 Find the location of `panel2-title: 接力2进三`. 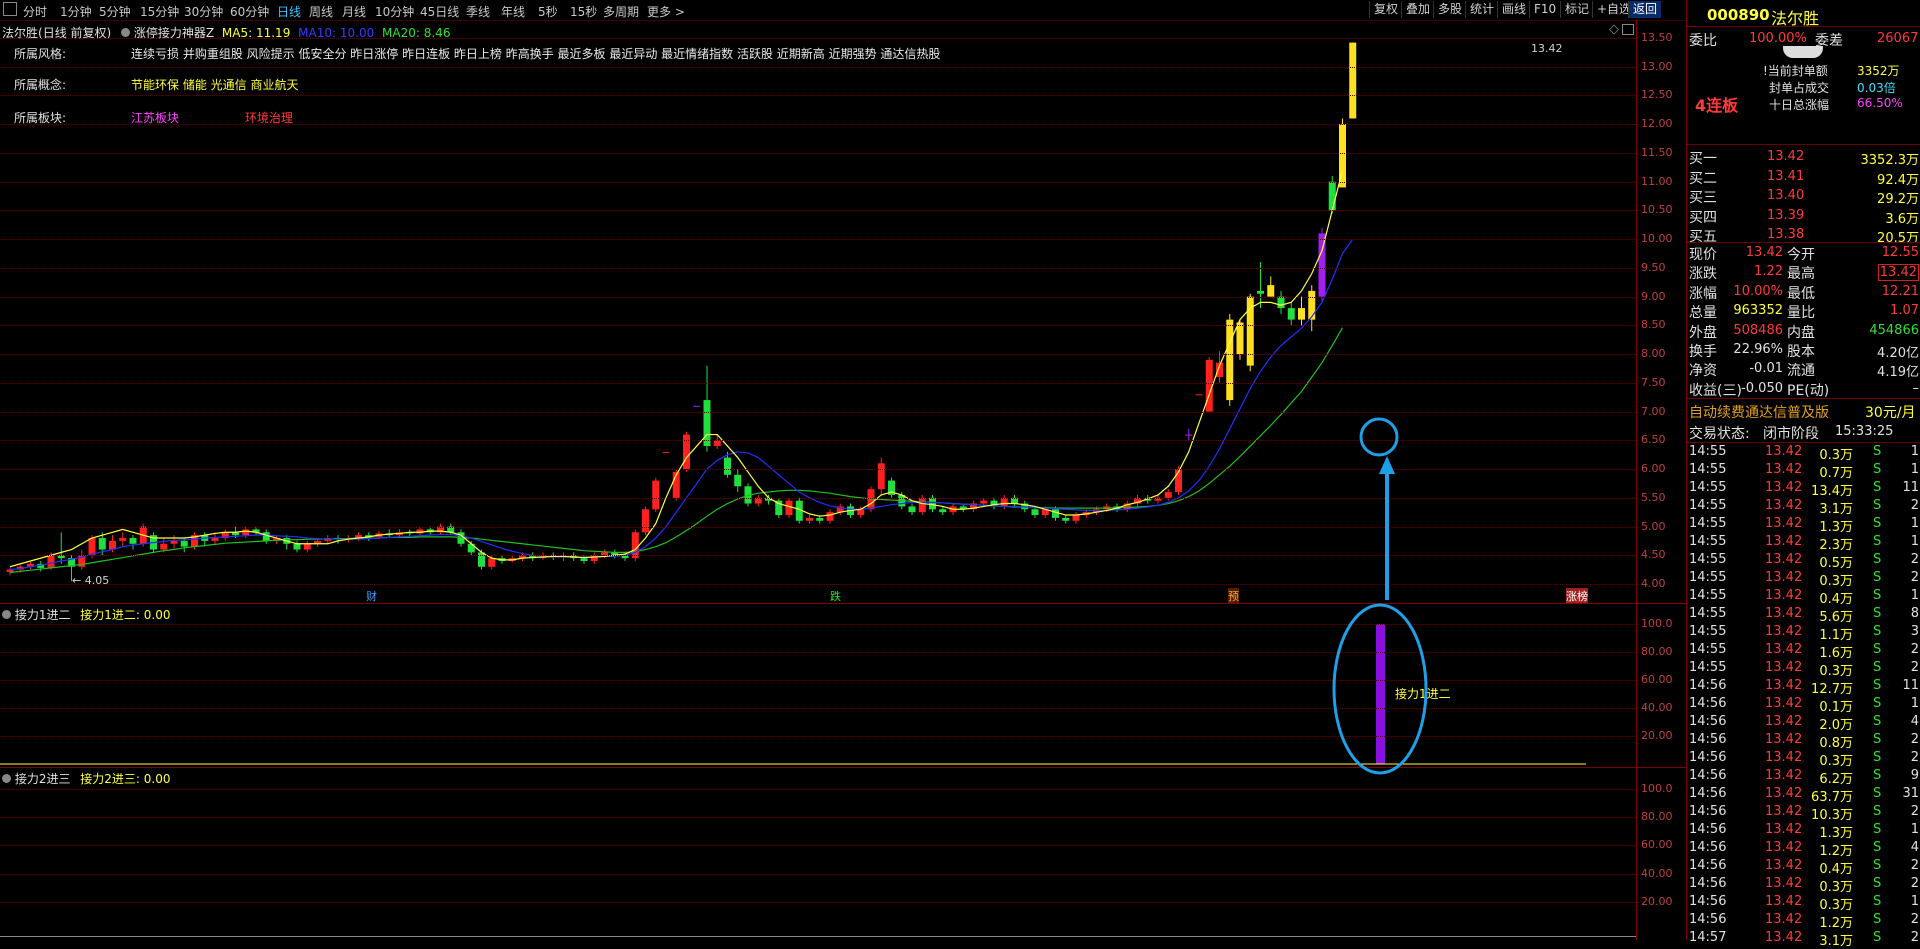

panel2-title: 接力2进三 is located at coordinates (43, 779).